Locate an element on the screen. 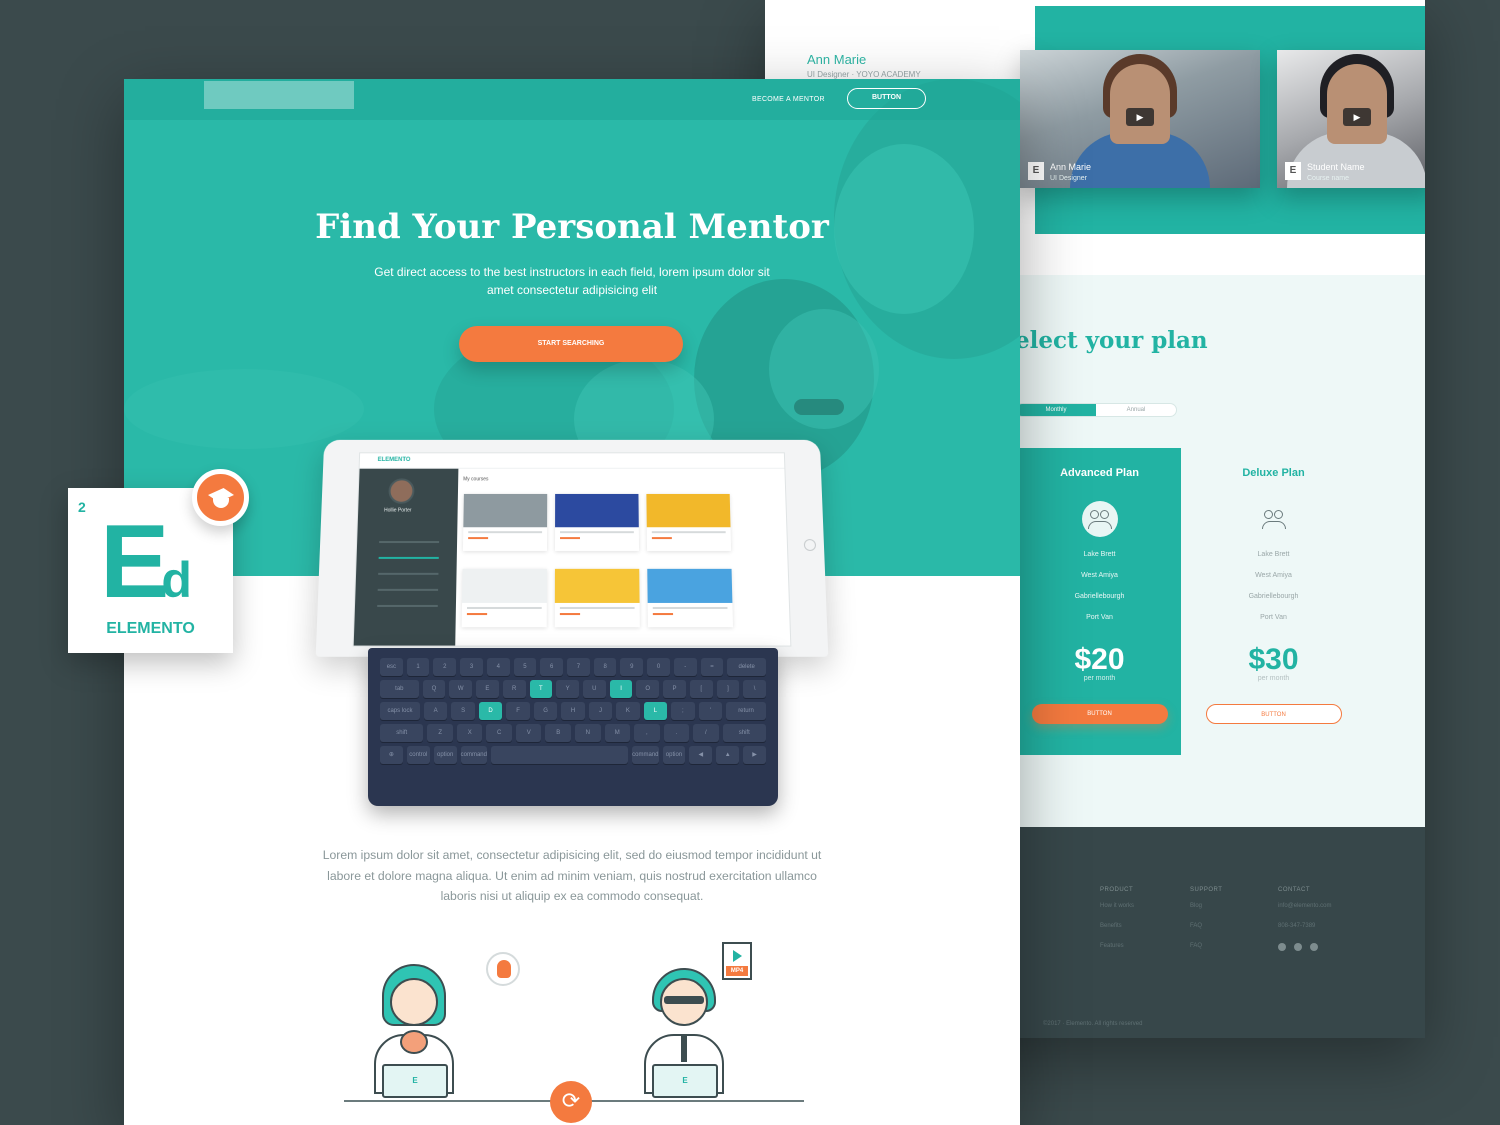  key: Y is located at coordinates (567, 689).